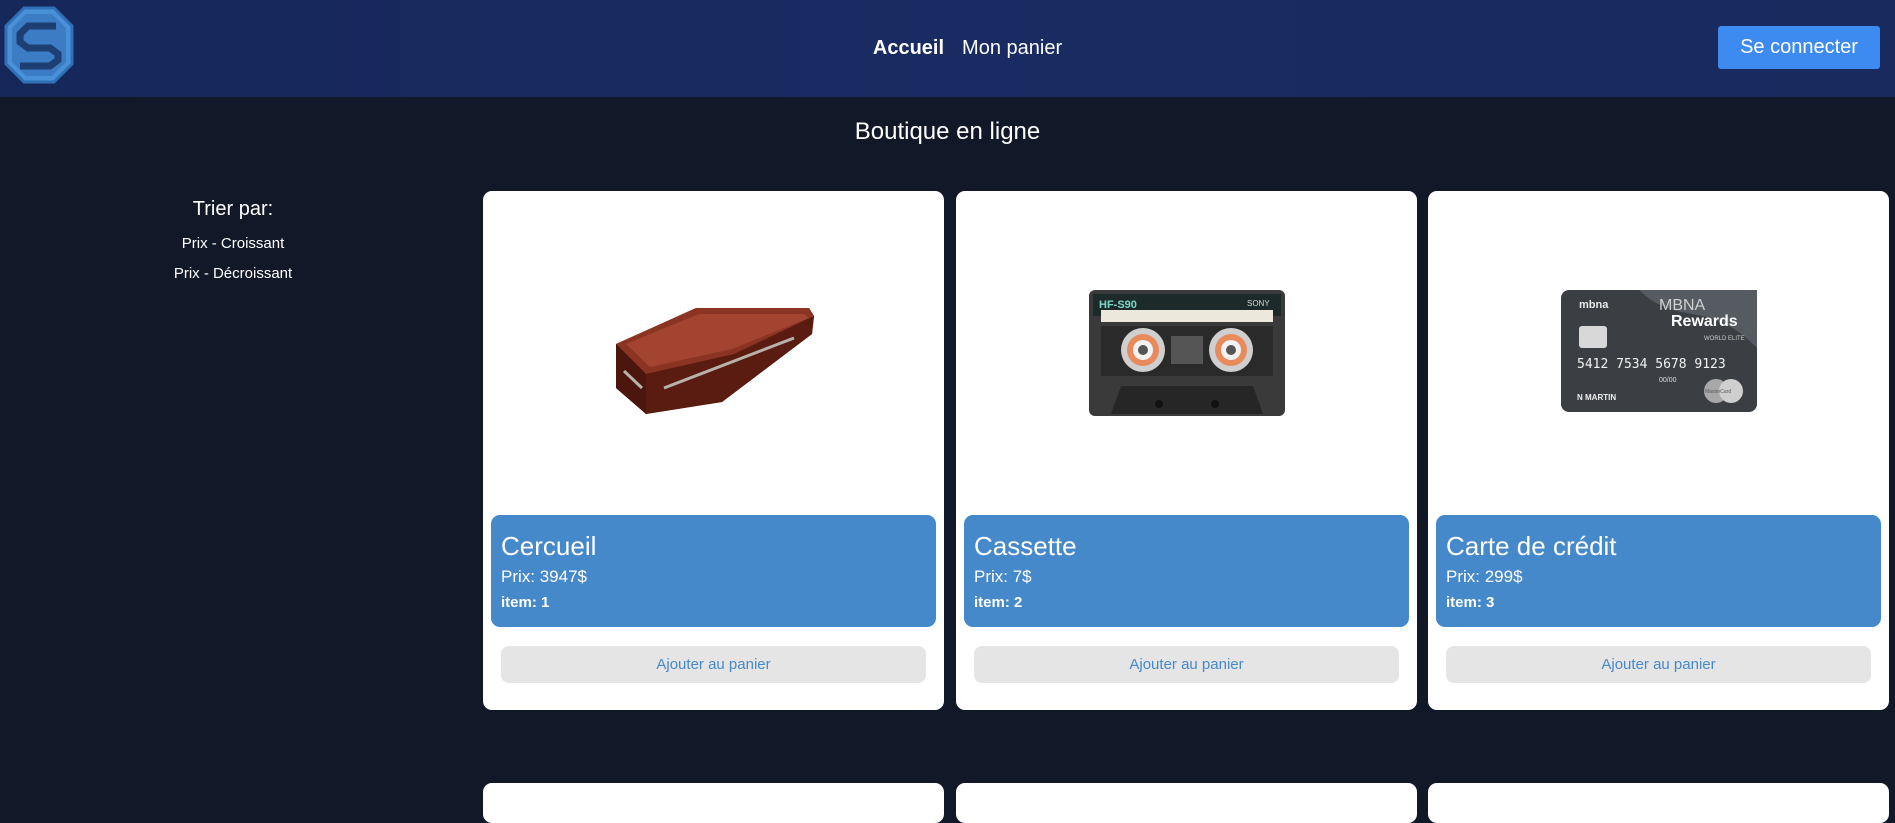 This screenshot has width=1895, height=823. Describe the element at coordinates (1596, 397) in the screenshot. I see `card-holder-label: N MARTIN` at that location.